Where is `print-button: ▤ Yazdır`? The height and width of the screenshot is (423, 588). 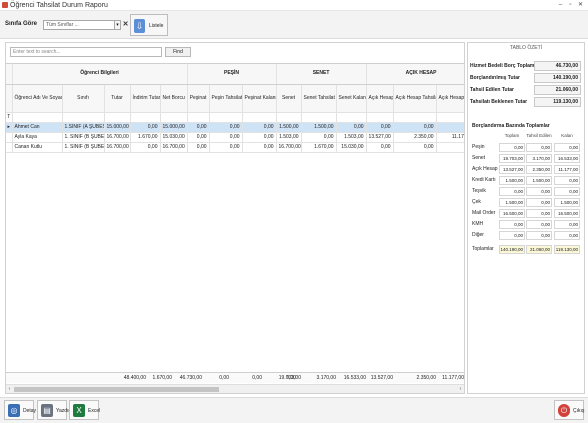 print-button: ▤ Yazdır is located at coordinates (53, 410).